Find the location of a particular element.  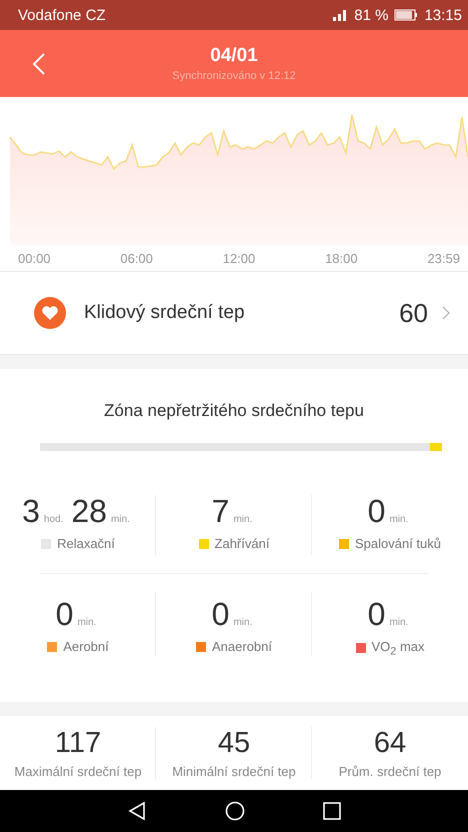

signal-icon is located at coordinates (340, 15).